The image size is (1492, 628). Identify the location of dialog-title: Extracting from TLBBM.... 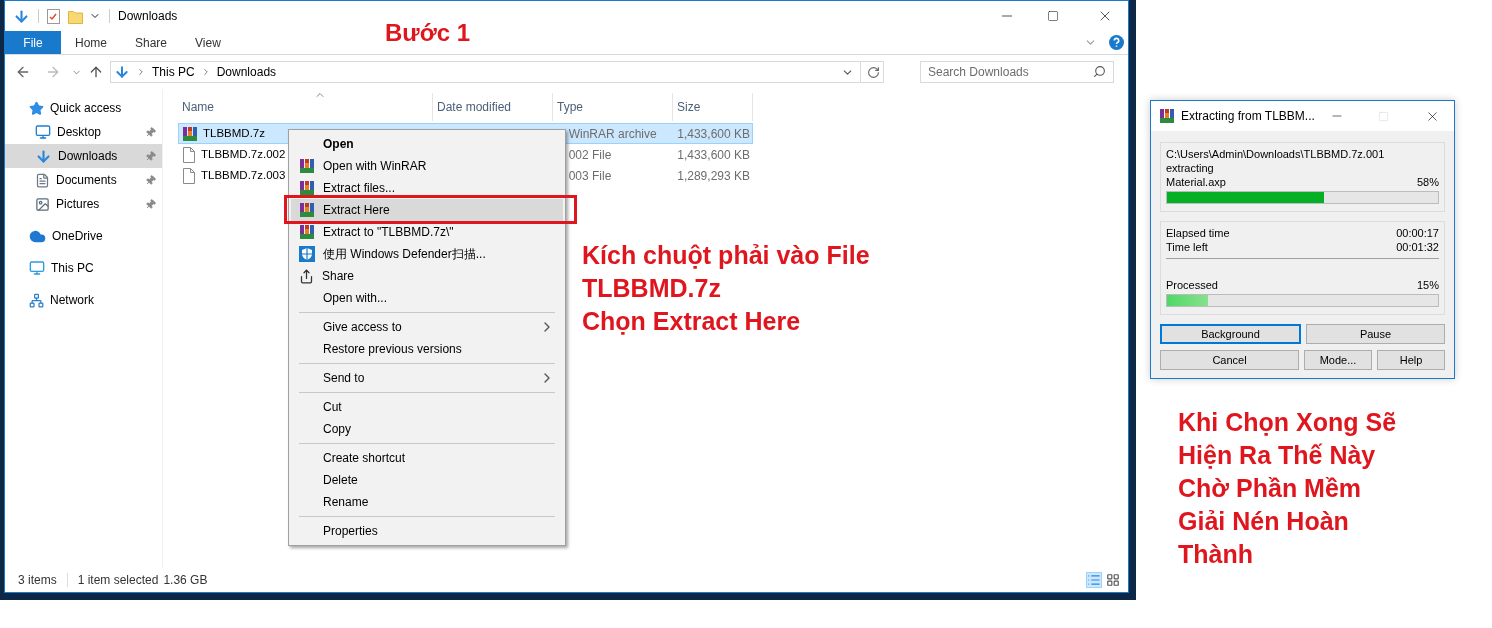
(1248, 116).